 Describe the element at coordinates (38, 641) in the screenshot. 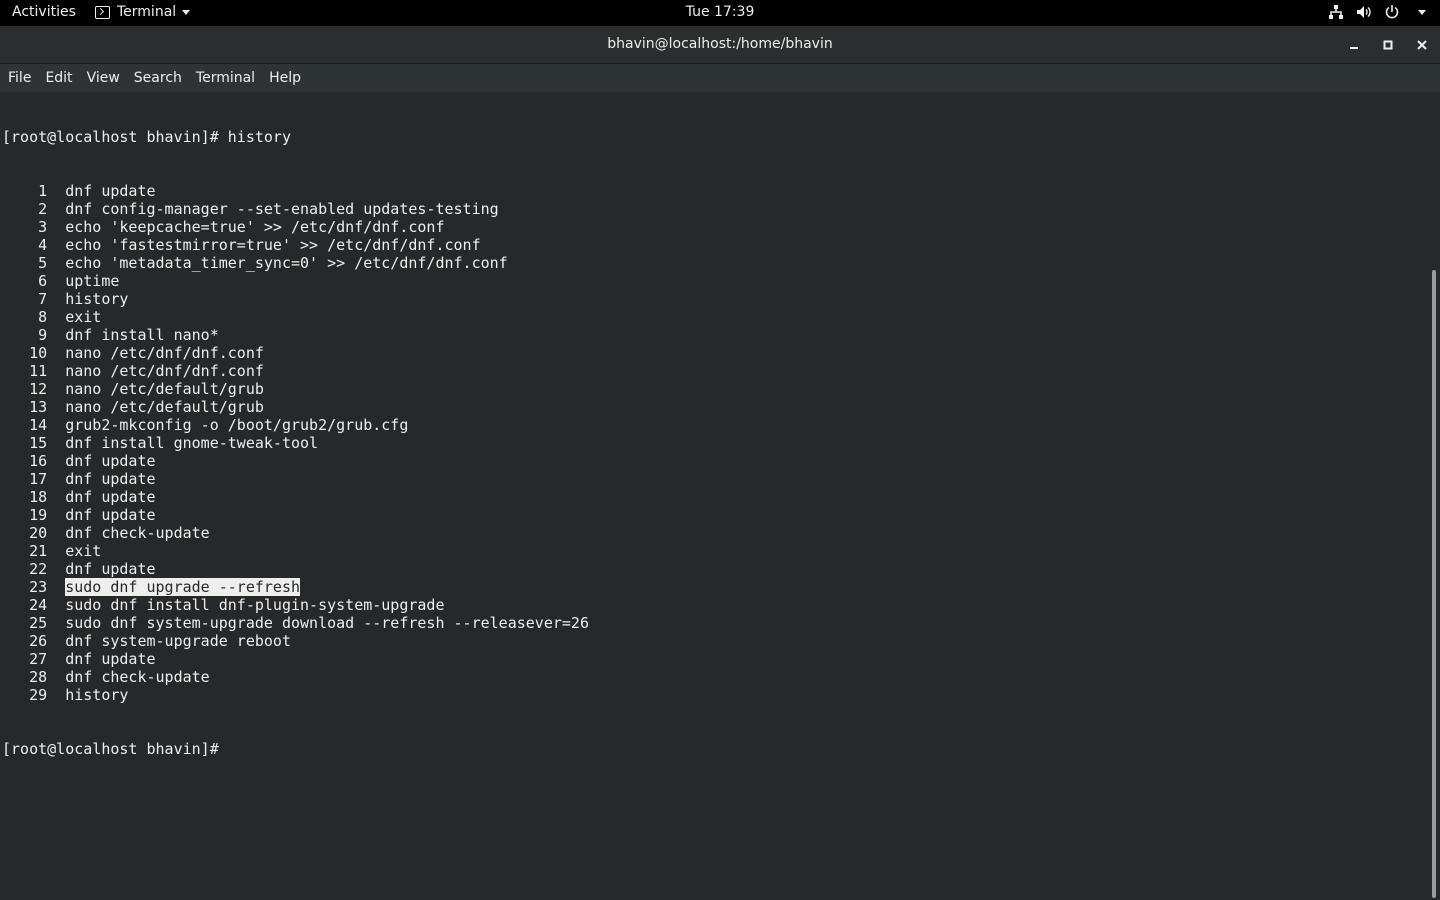

I see `history-number: 26` at that location.